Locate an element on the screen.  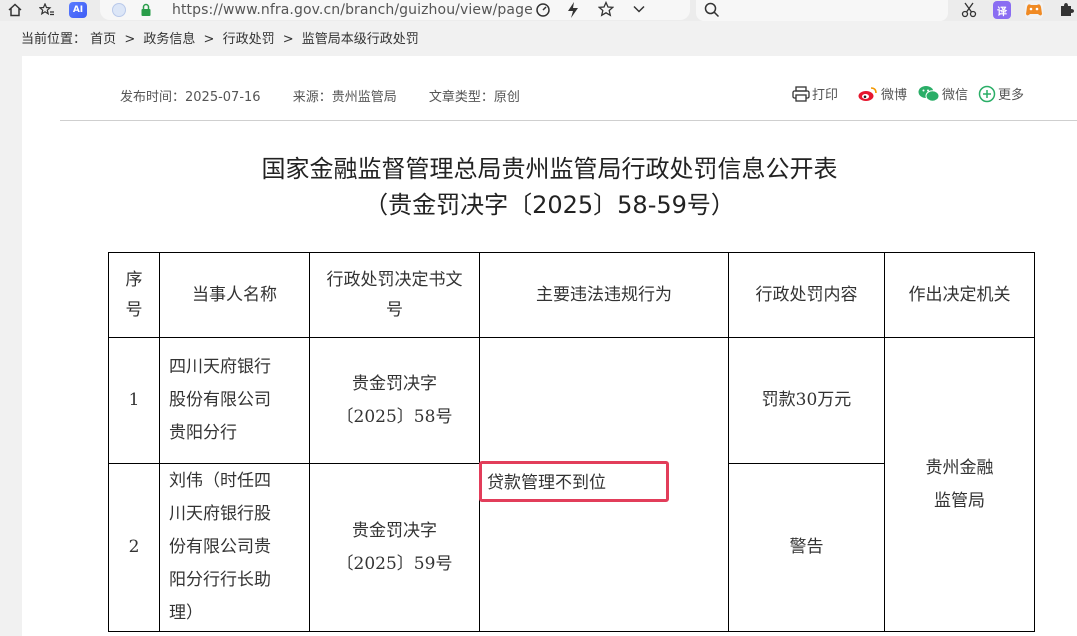
header-penalty: 行政处罚内容 is located at coordinates (806, 295).